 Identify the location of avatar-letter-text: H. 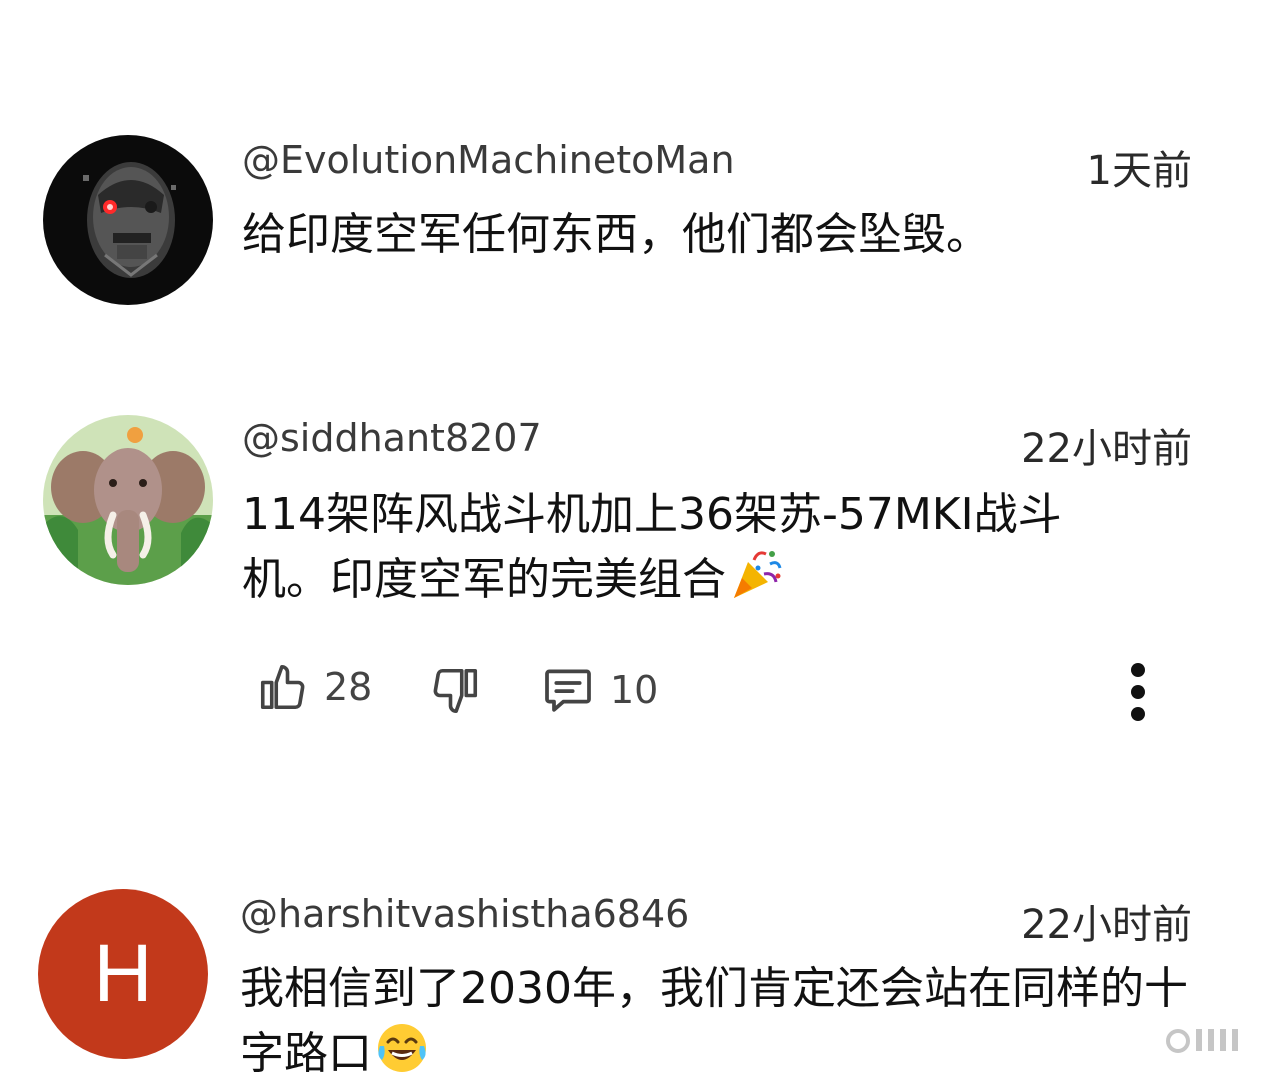
(123, 973).